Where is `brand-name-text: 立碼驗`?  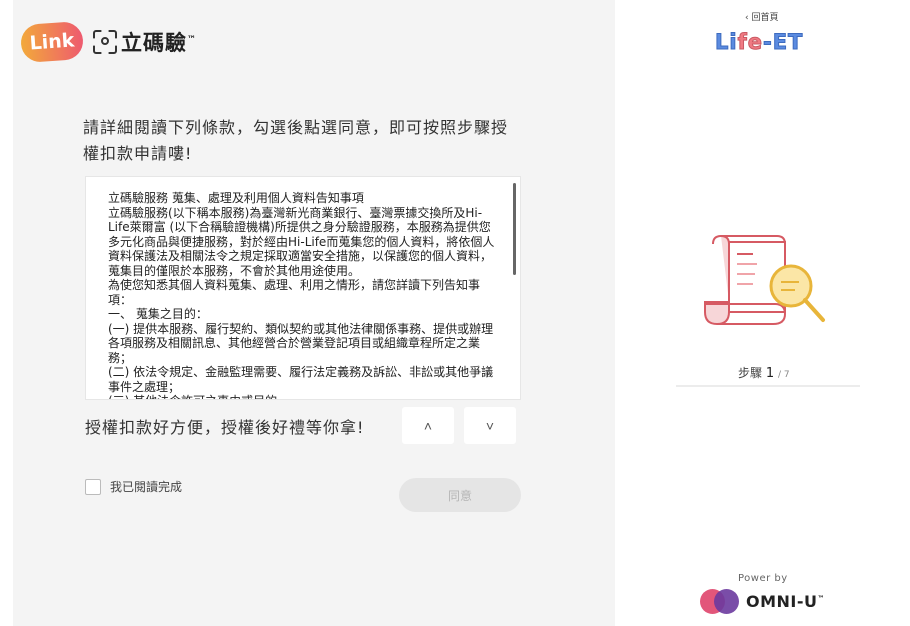 brand-name-text: 立碼驗 is located at coordinates (154, 43).